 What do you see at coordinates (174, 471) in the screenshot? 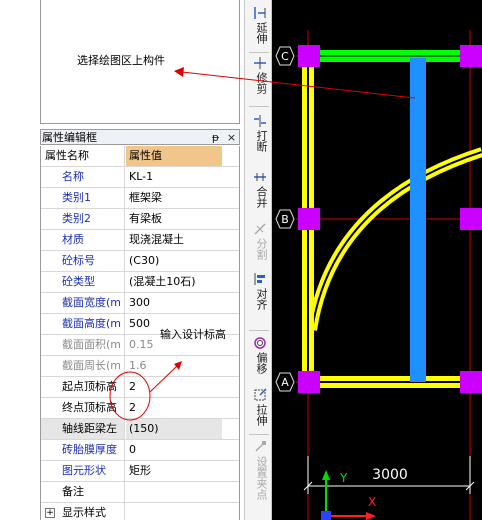
I see `property-value: 矩形` at bounding box center [174, 471].